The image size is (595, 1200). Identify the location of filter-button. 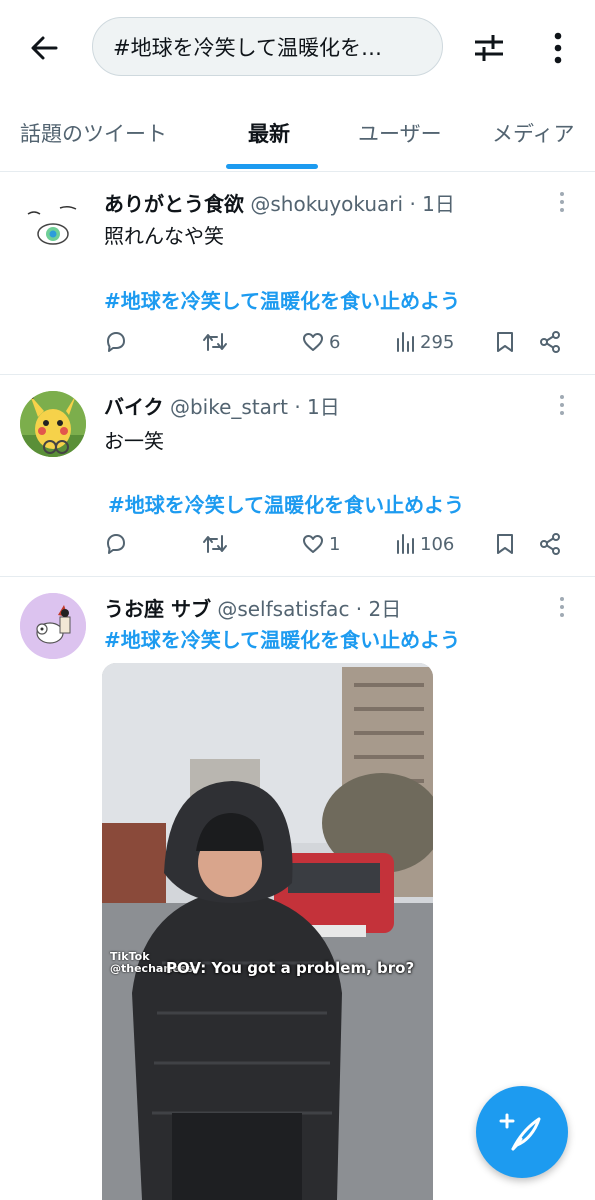
(489, 48).